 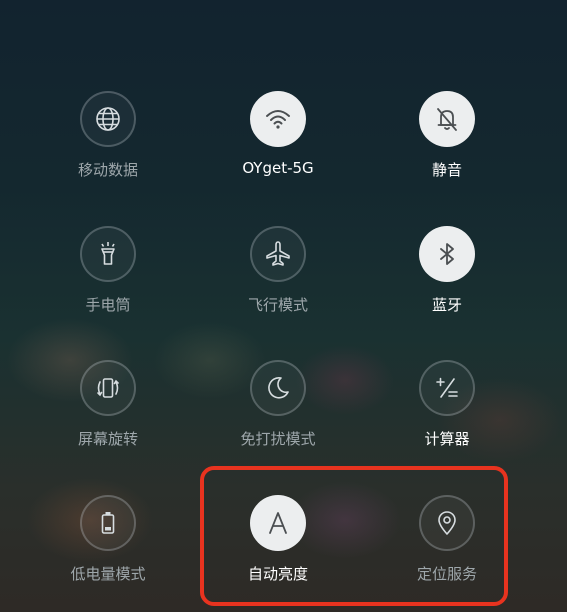 I want to click on toggle-screen-rotation: 屏幕旋转, so click(x=108, y=415).